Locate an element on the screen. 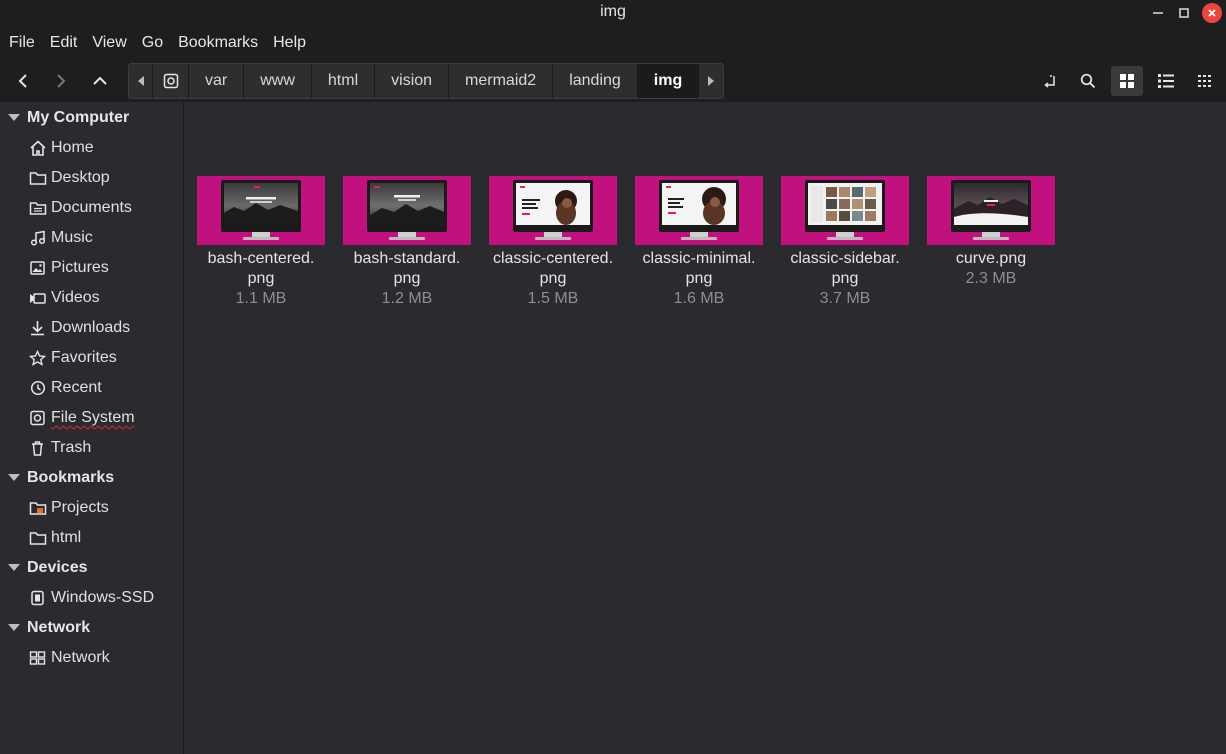 This screenshot has height=754, width=1226. breadcrumb-landing: landing is located at coordinates (595, 81).